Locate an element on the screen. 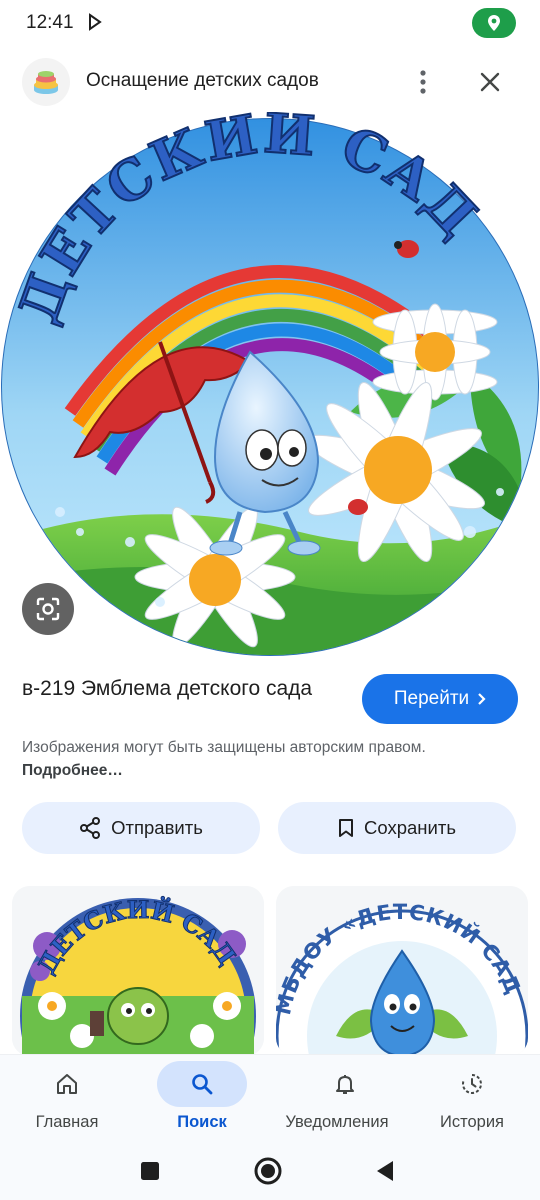  share-button: Отправить is located at coordinates (141, 828).